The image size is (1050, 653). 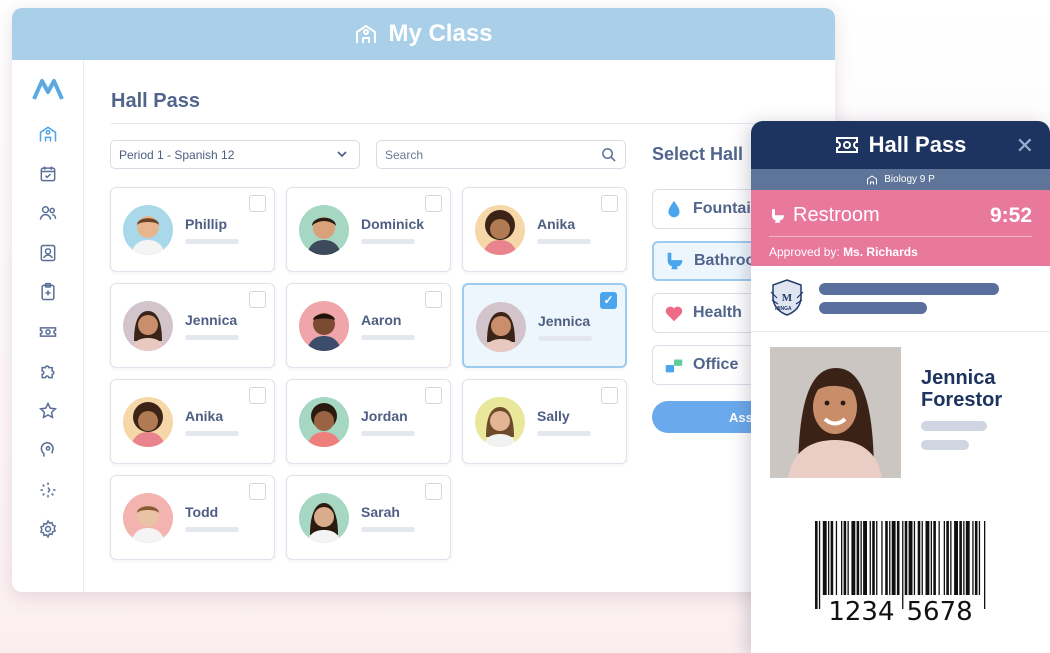 I want to click on close-icon: ✕, so click(x=1025, y=146).